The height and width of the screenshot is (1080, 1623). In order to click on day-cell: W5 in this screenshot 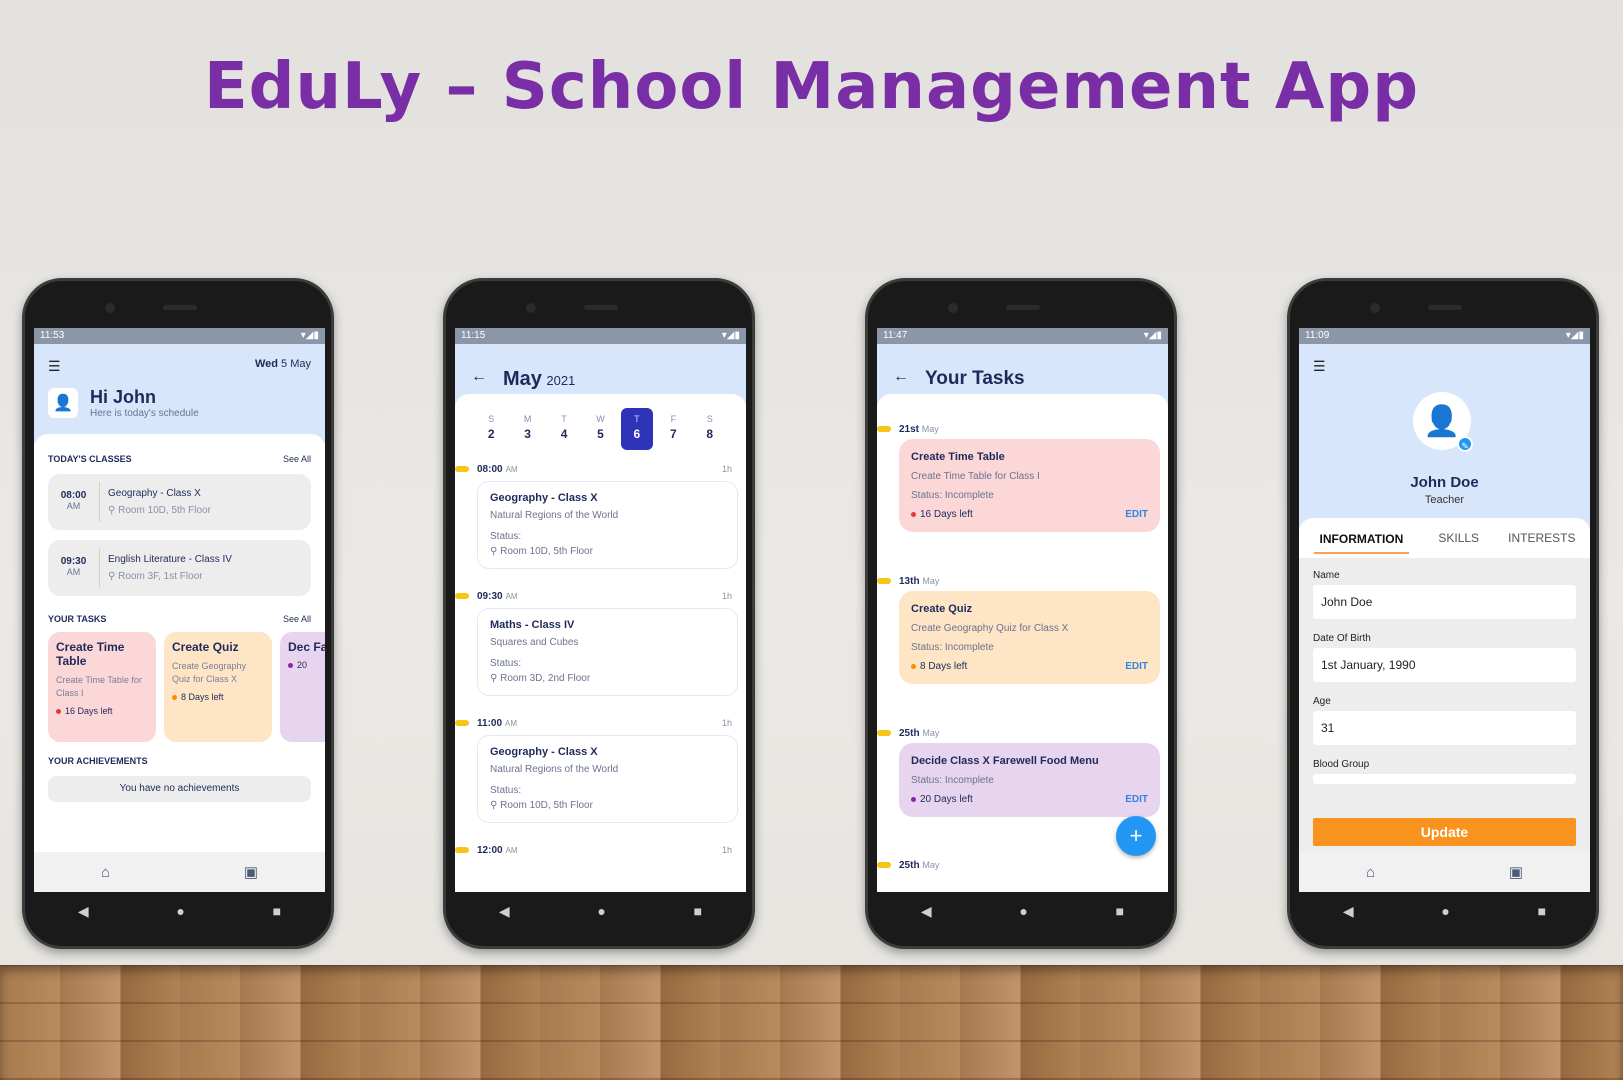, I will do `click(600, 429)`.